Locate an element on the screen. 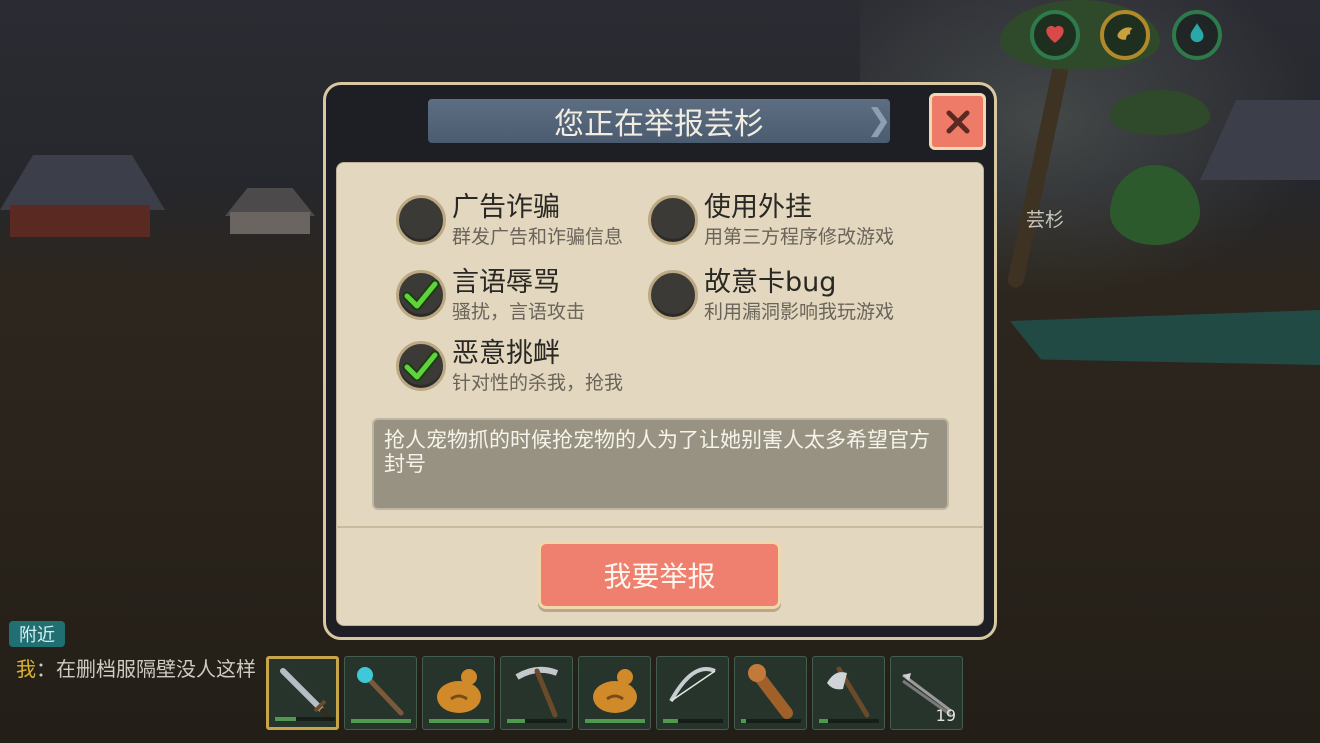 The image size is (1320, 743). chat-channel-tab: 附近 is located at coordinates (37, 634).